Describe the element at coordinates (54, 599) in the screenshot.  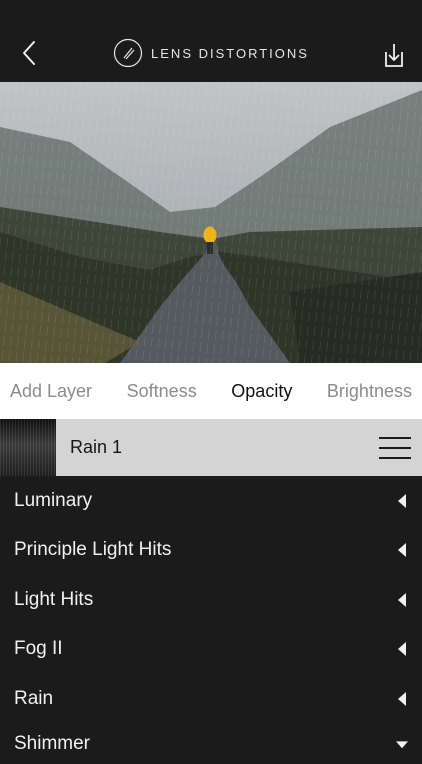
I see `effect-label: Light Hits` at that location.